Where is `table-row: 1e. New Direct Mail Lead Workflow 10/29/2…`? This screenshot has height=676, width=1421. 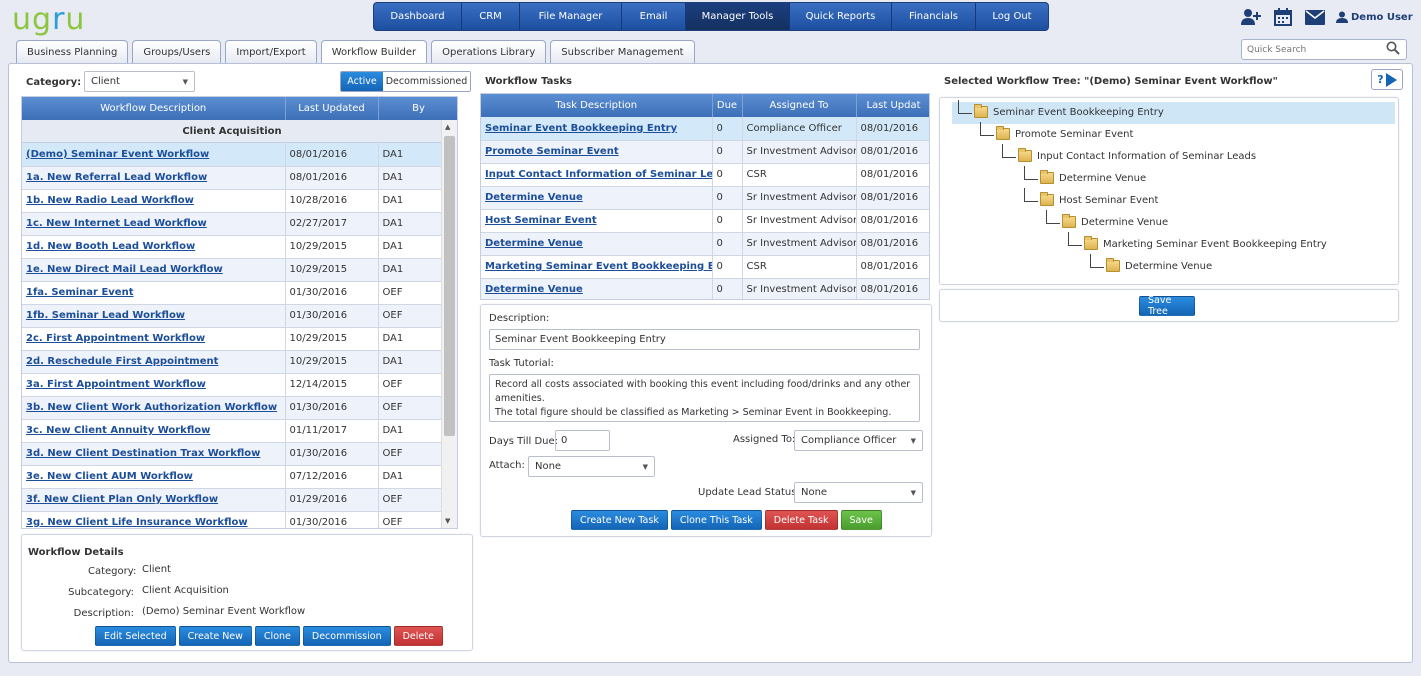 table-row: 1e. New Direct Mail Lead Workflow 10/29/2… is located at coordinates (232, 270).